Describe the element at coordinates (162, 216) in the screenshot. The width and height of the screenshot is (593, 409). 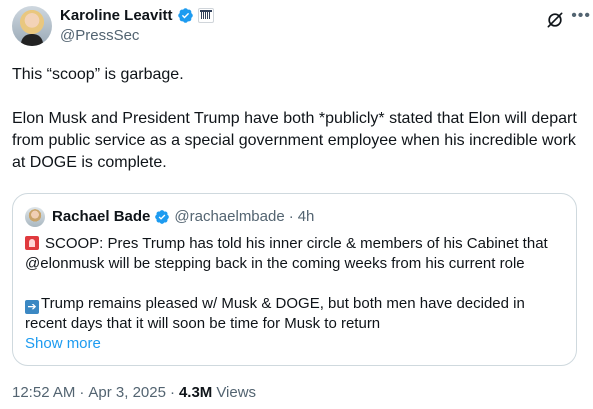
I see `quoted-verified-badge-icon` at that location.